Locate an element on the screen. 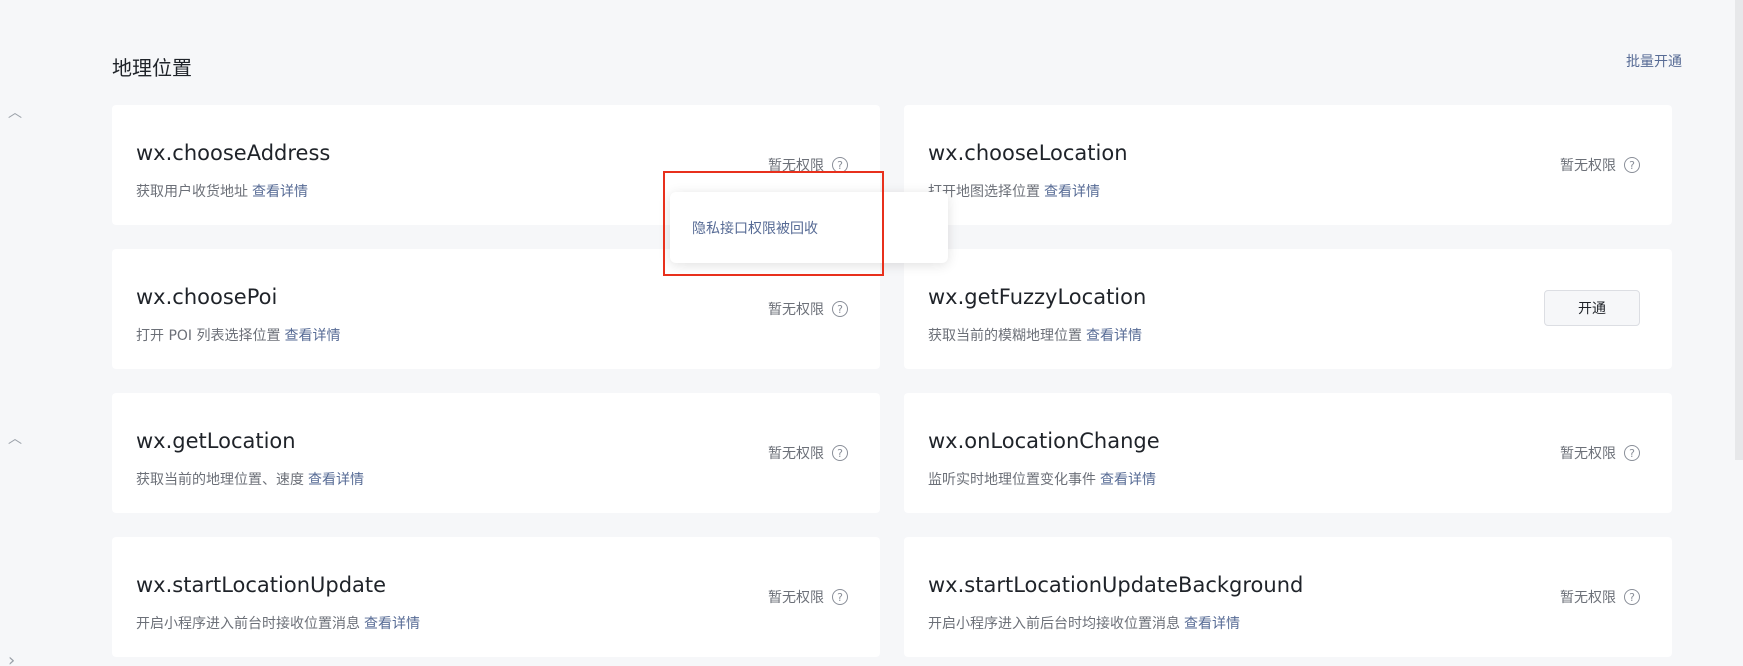 This screenshot has width=1743, height=666. api-description-text: 获取当前的模糊地理位置 is located at coordinates (1005, 336).